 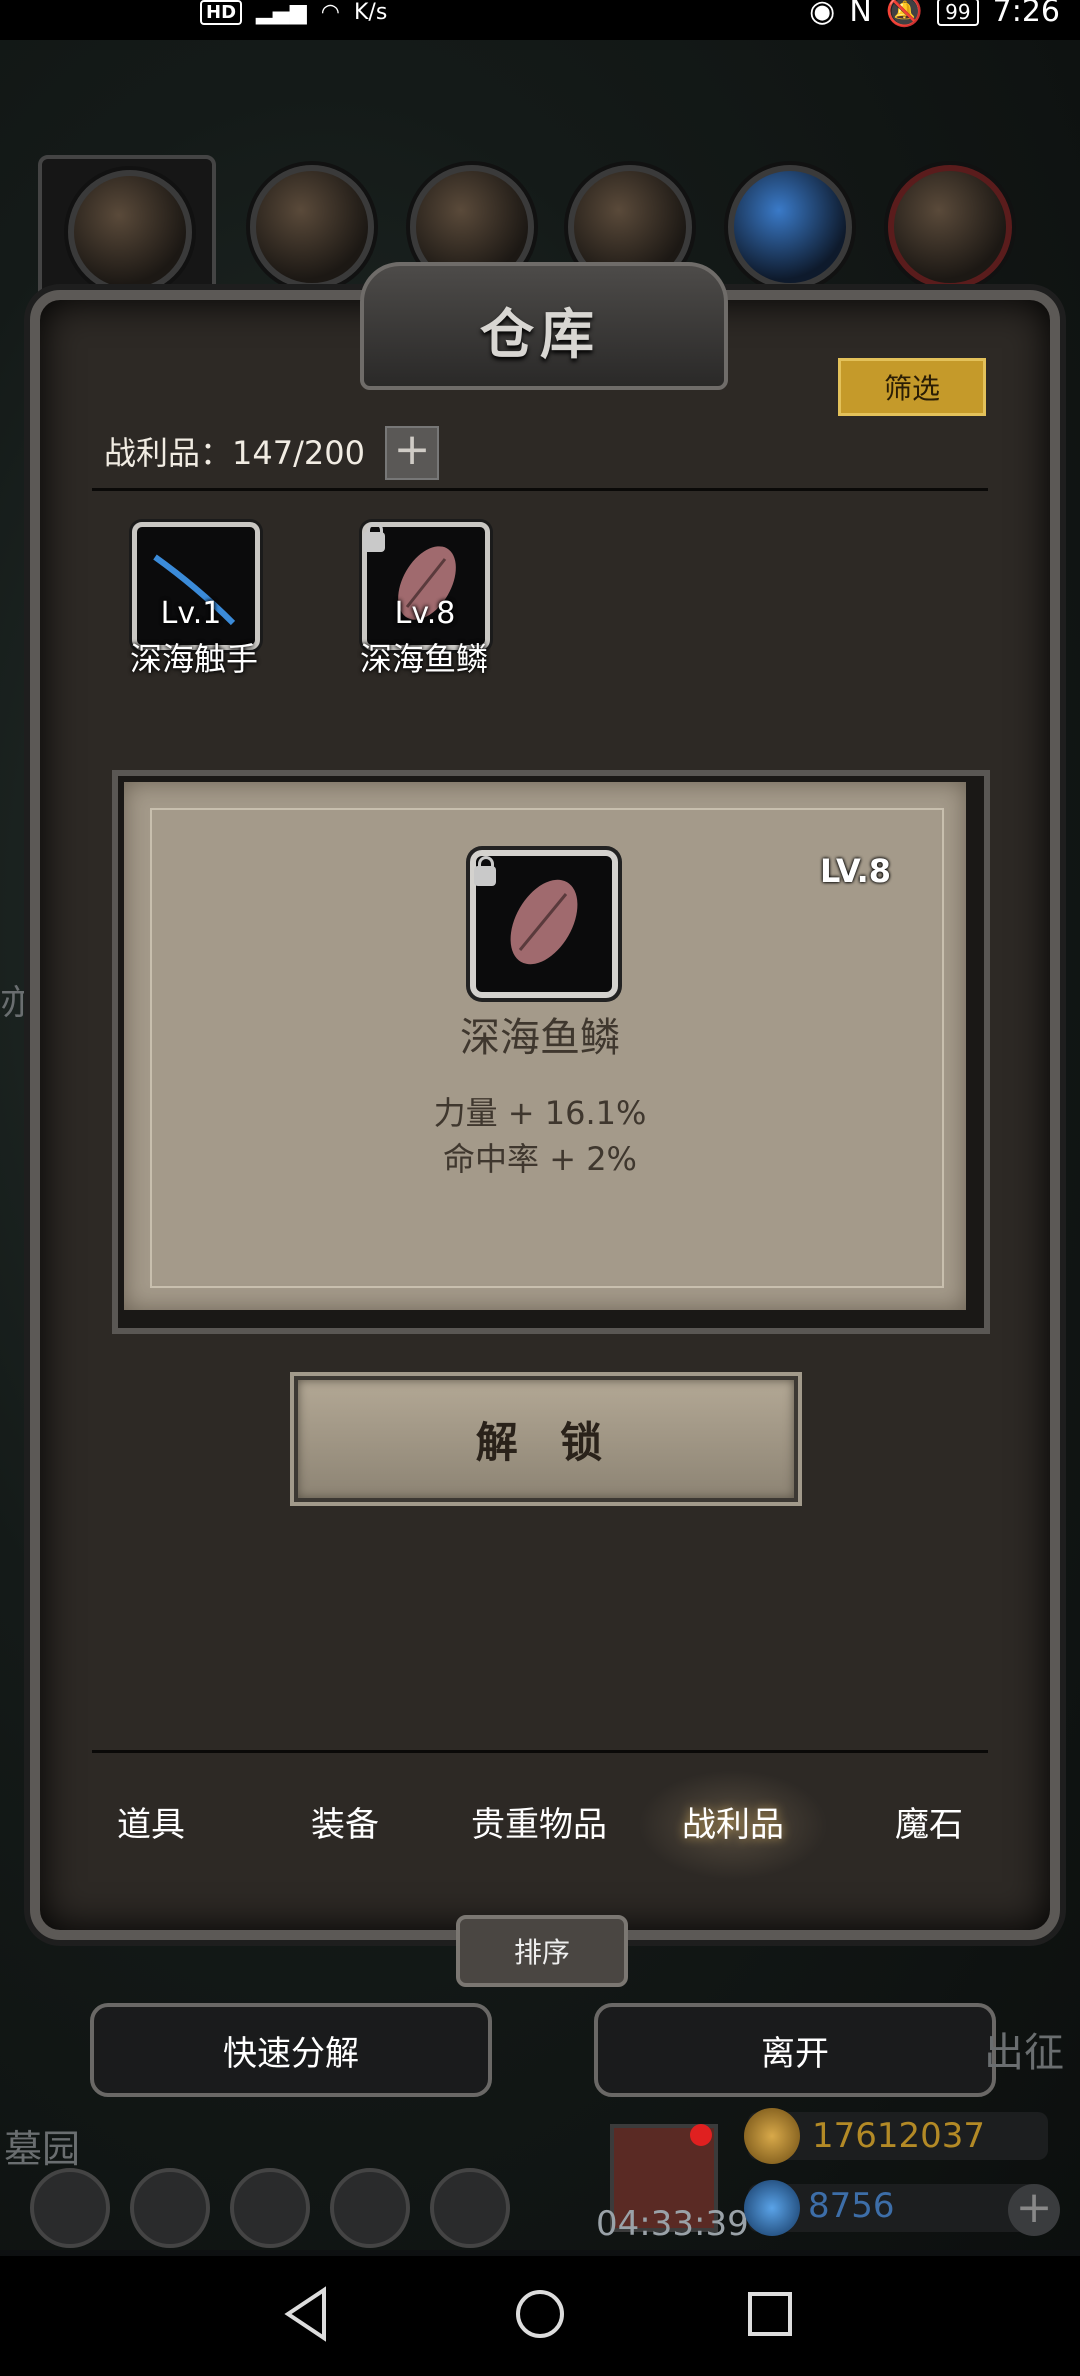 What do you see at coordinates (542, 1951) in the screenshot?
I see `sort-button: 排序` at bounding box center [542, 1951].